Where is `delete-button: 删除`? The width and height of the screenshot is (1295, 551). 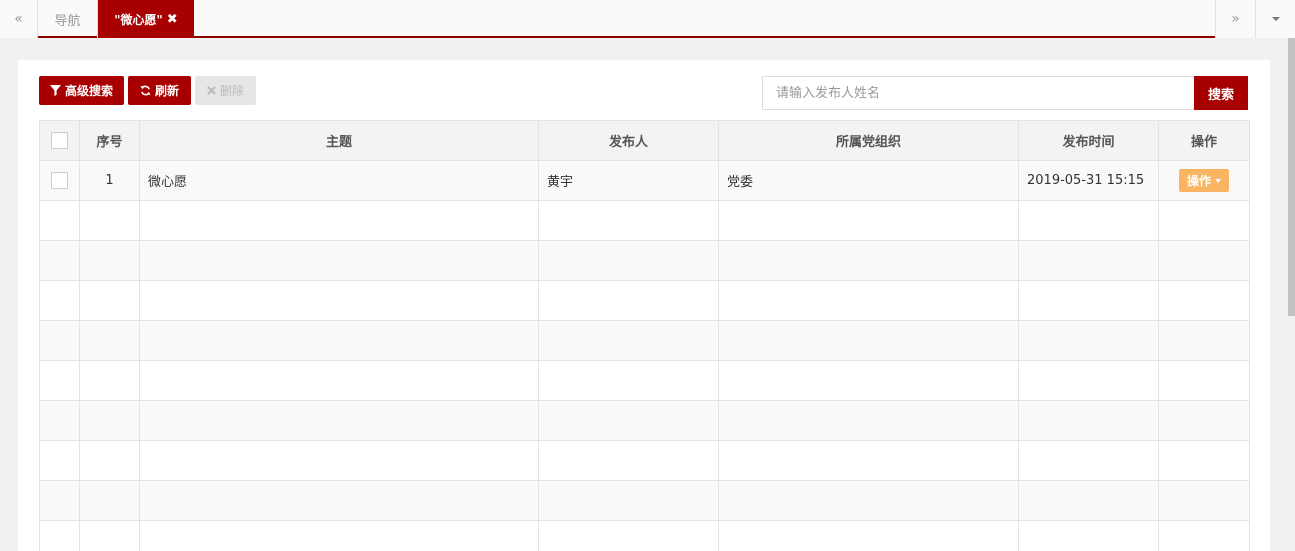
delete-button: 删除 is located at coordinates (225, 90).